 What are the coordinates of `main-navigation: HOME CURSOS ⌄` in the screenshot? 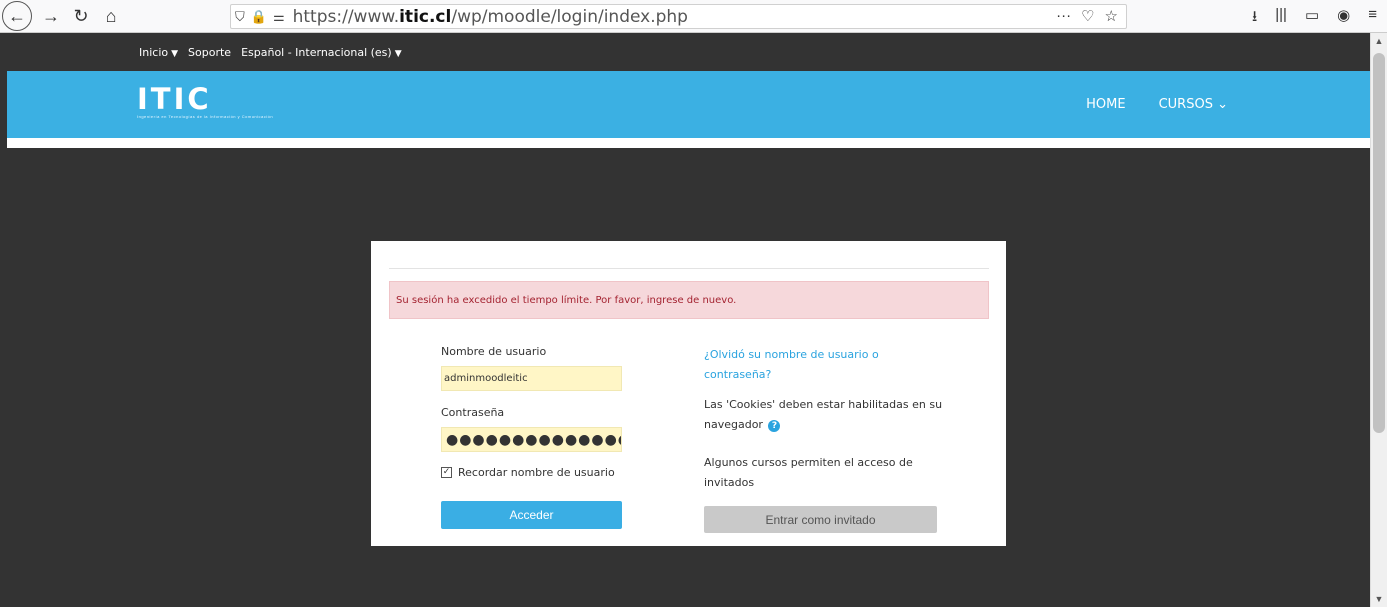 It's located at (1157, 104).